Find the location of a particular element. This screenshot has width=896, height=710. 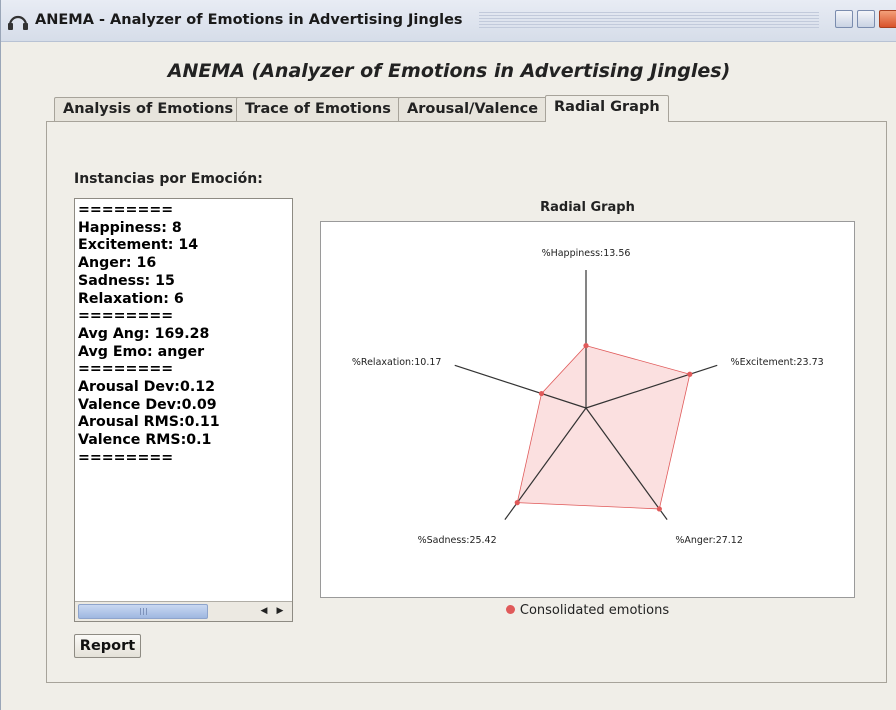

axis-label: %Relaxation:10.17 is located at coordinates (397, 362).